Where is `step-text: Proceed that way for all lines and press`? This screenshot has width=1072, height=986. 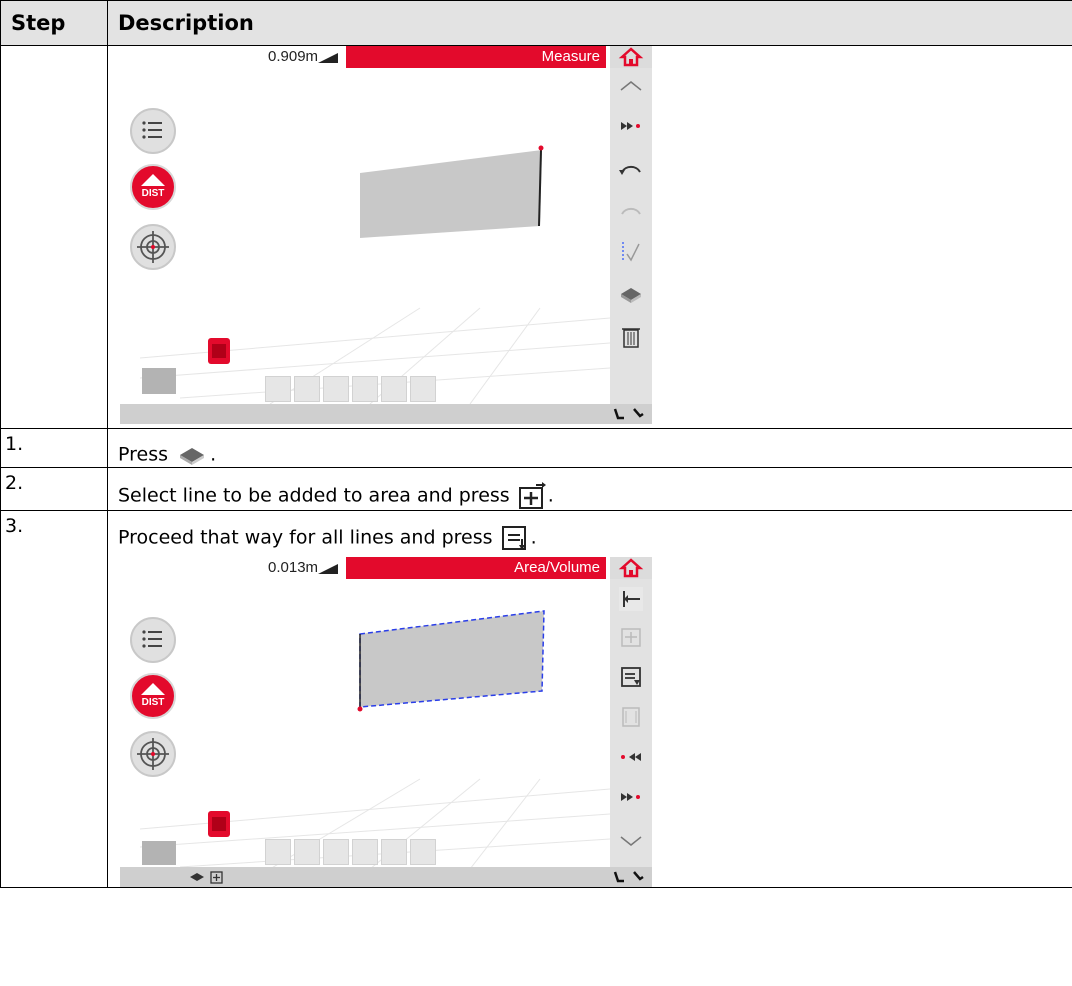
step-text: Proceed that way for all lines and press is located at coordinates (305, 537).